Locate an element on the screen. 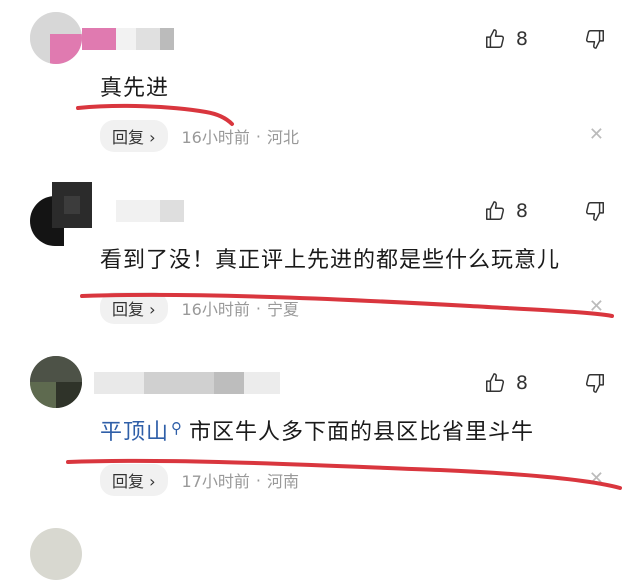 This screenshot has width=640, height=580. timestamp: 17小时前 is located at coordinates (215, 481).